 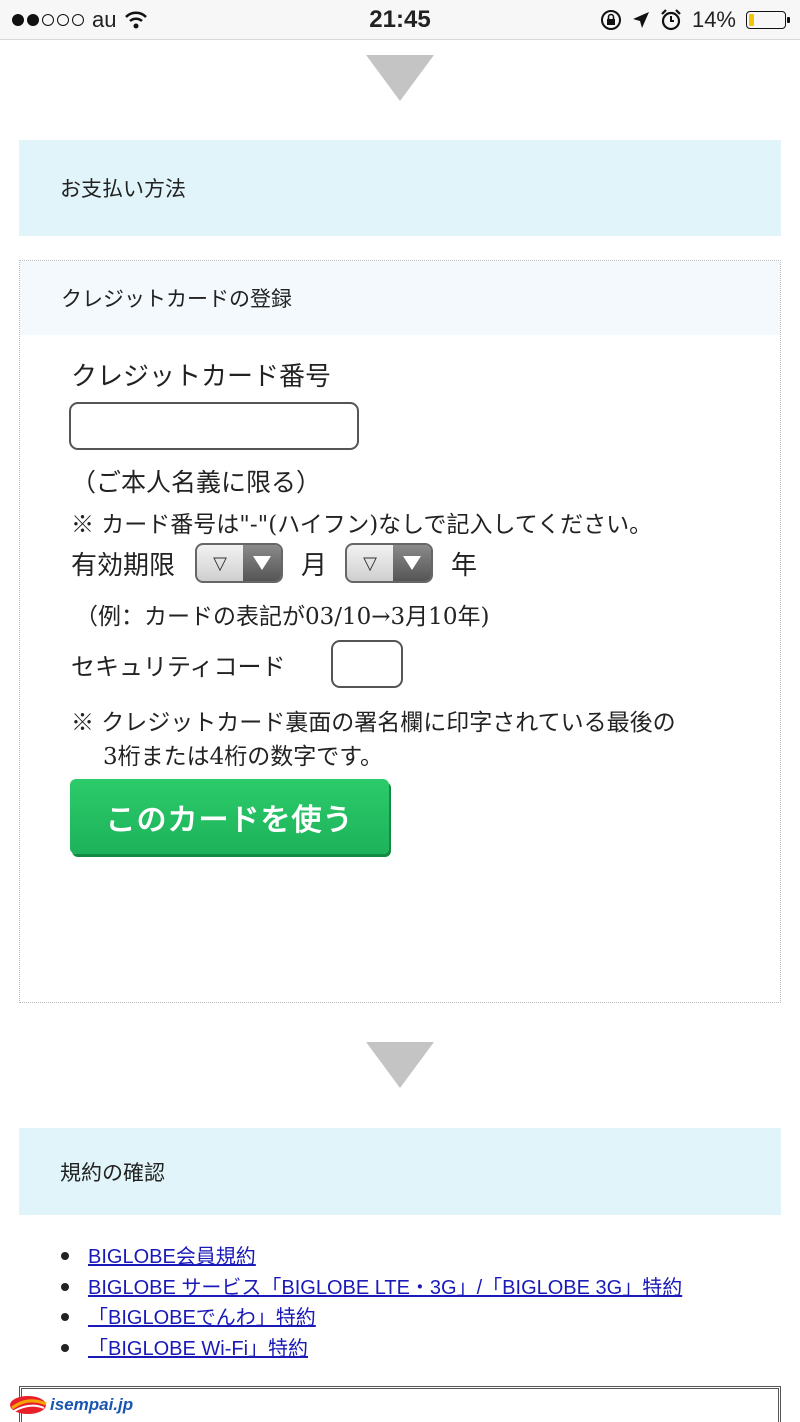 What do you see at coordinates (400, 188) in the screenshot?
I see `payment-method-heading: お支払い方法` at bounding box center [400, 188].